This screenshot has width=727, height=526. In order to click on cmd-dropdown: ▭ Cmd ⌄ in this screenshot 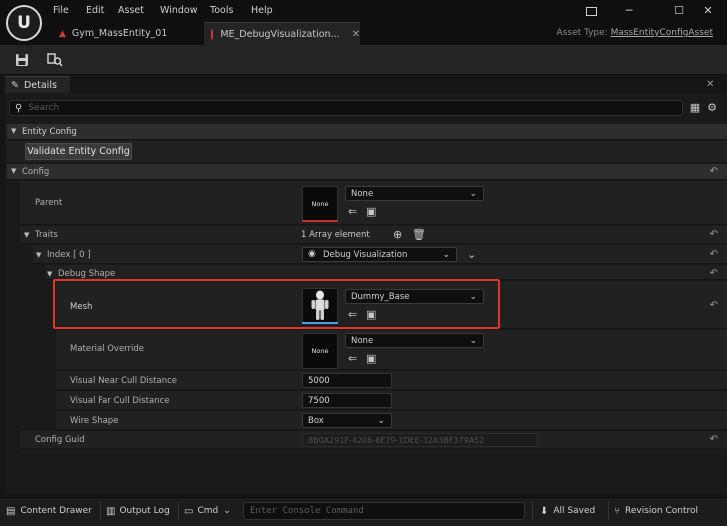, I will do `click(212, 511)`.